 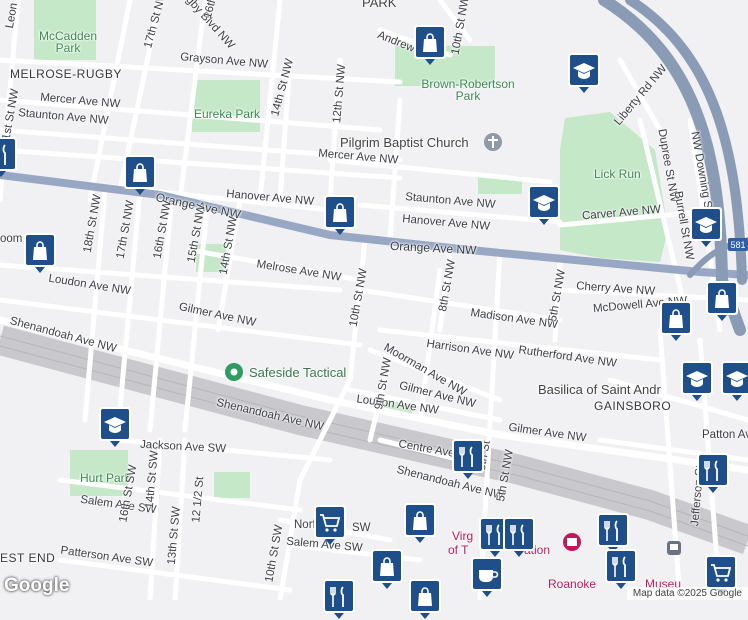 I want to click on street-norfolk-2: SW, so click(x=361, y=528).